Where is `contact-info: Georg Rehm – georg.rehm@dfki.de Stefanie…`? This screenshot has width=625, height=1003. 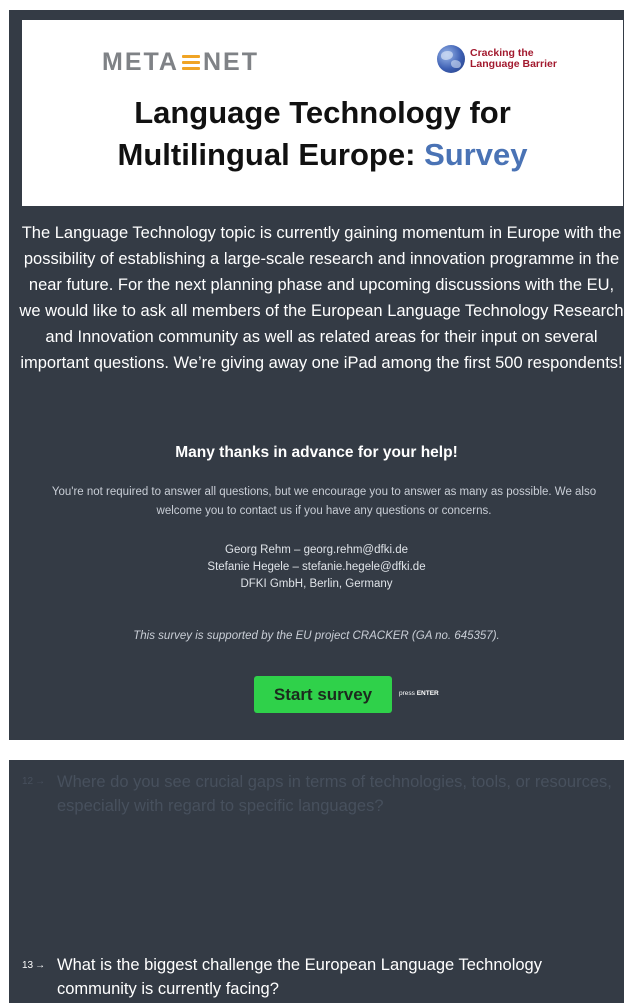
contact-info: Georg Rehm – georg.rehm@dfki.de Stefanie… is located at coordinates (316, 567).